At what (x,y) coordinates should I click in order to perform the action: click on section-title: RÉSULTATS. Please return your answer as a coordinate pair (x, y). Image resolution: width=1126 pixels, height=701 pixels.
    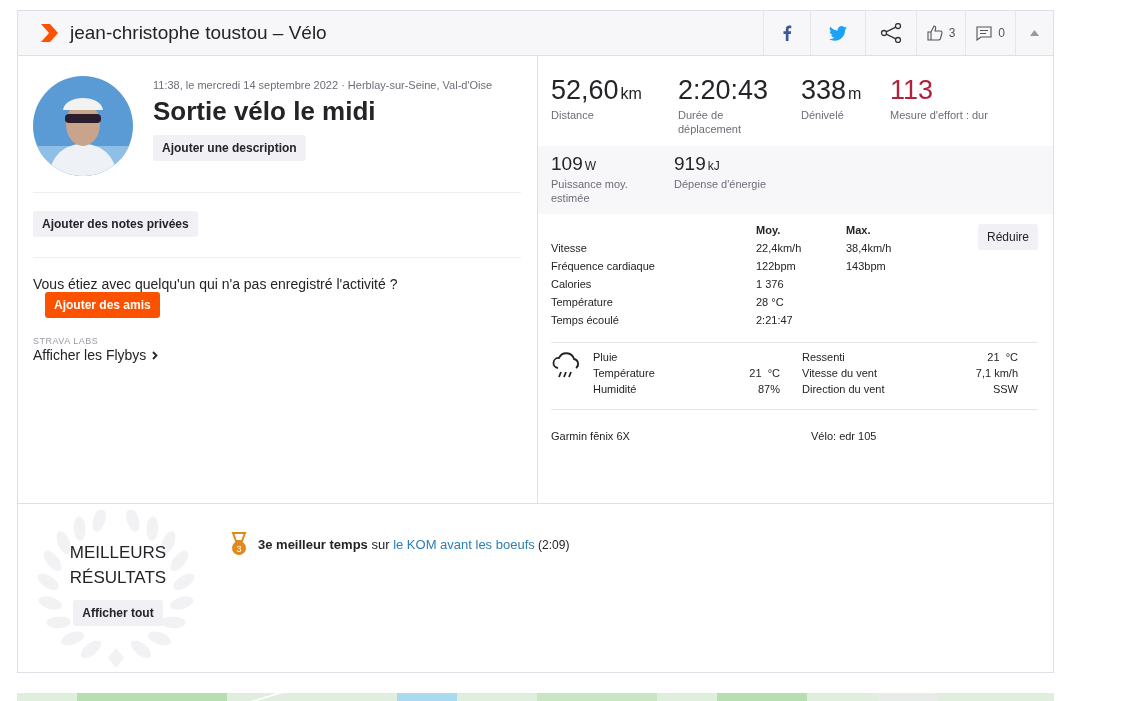
    Looking at the image, I should click on (118, 578).